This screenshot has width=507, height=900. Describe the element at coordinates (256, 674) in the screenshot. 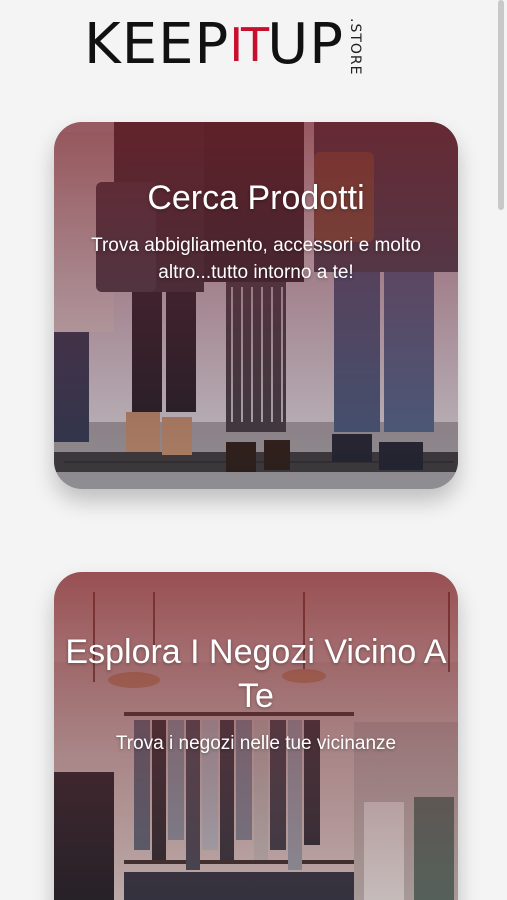

I see `explore-stores-title: Esplora I Negozi Vicino A Te` at that location.